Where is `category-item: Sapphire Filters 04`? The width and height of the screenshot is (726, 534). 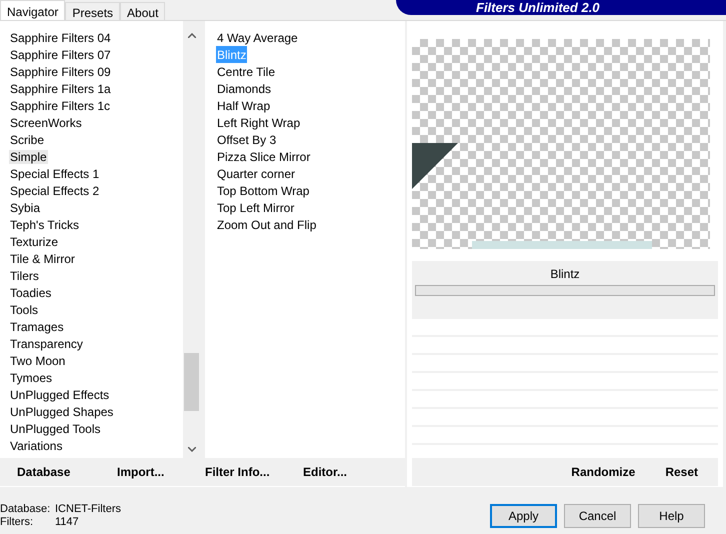 category-item: Sapphire Filters 04 is located at coordinates (60, 38).